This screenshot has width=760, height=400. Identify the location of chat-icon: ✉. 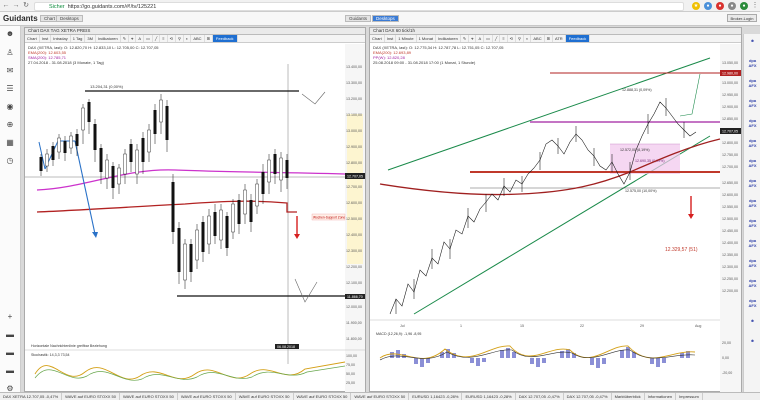
(10, 71).